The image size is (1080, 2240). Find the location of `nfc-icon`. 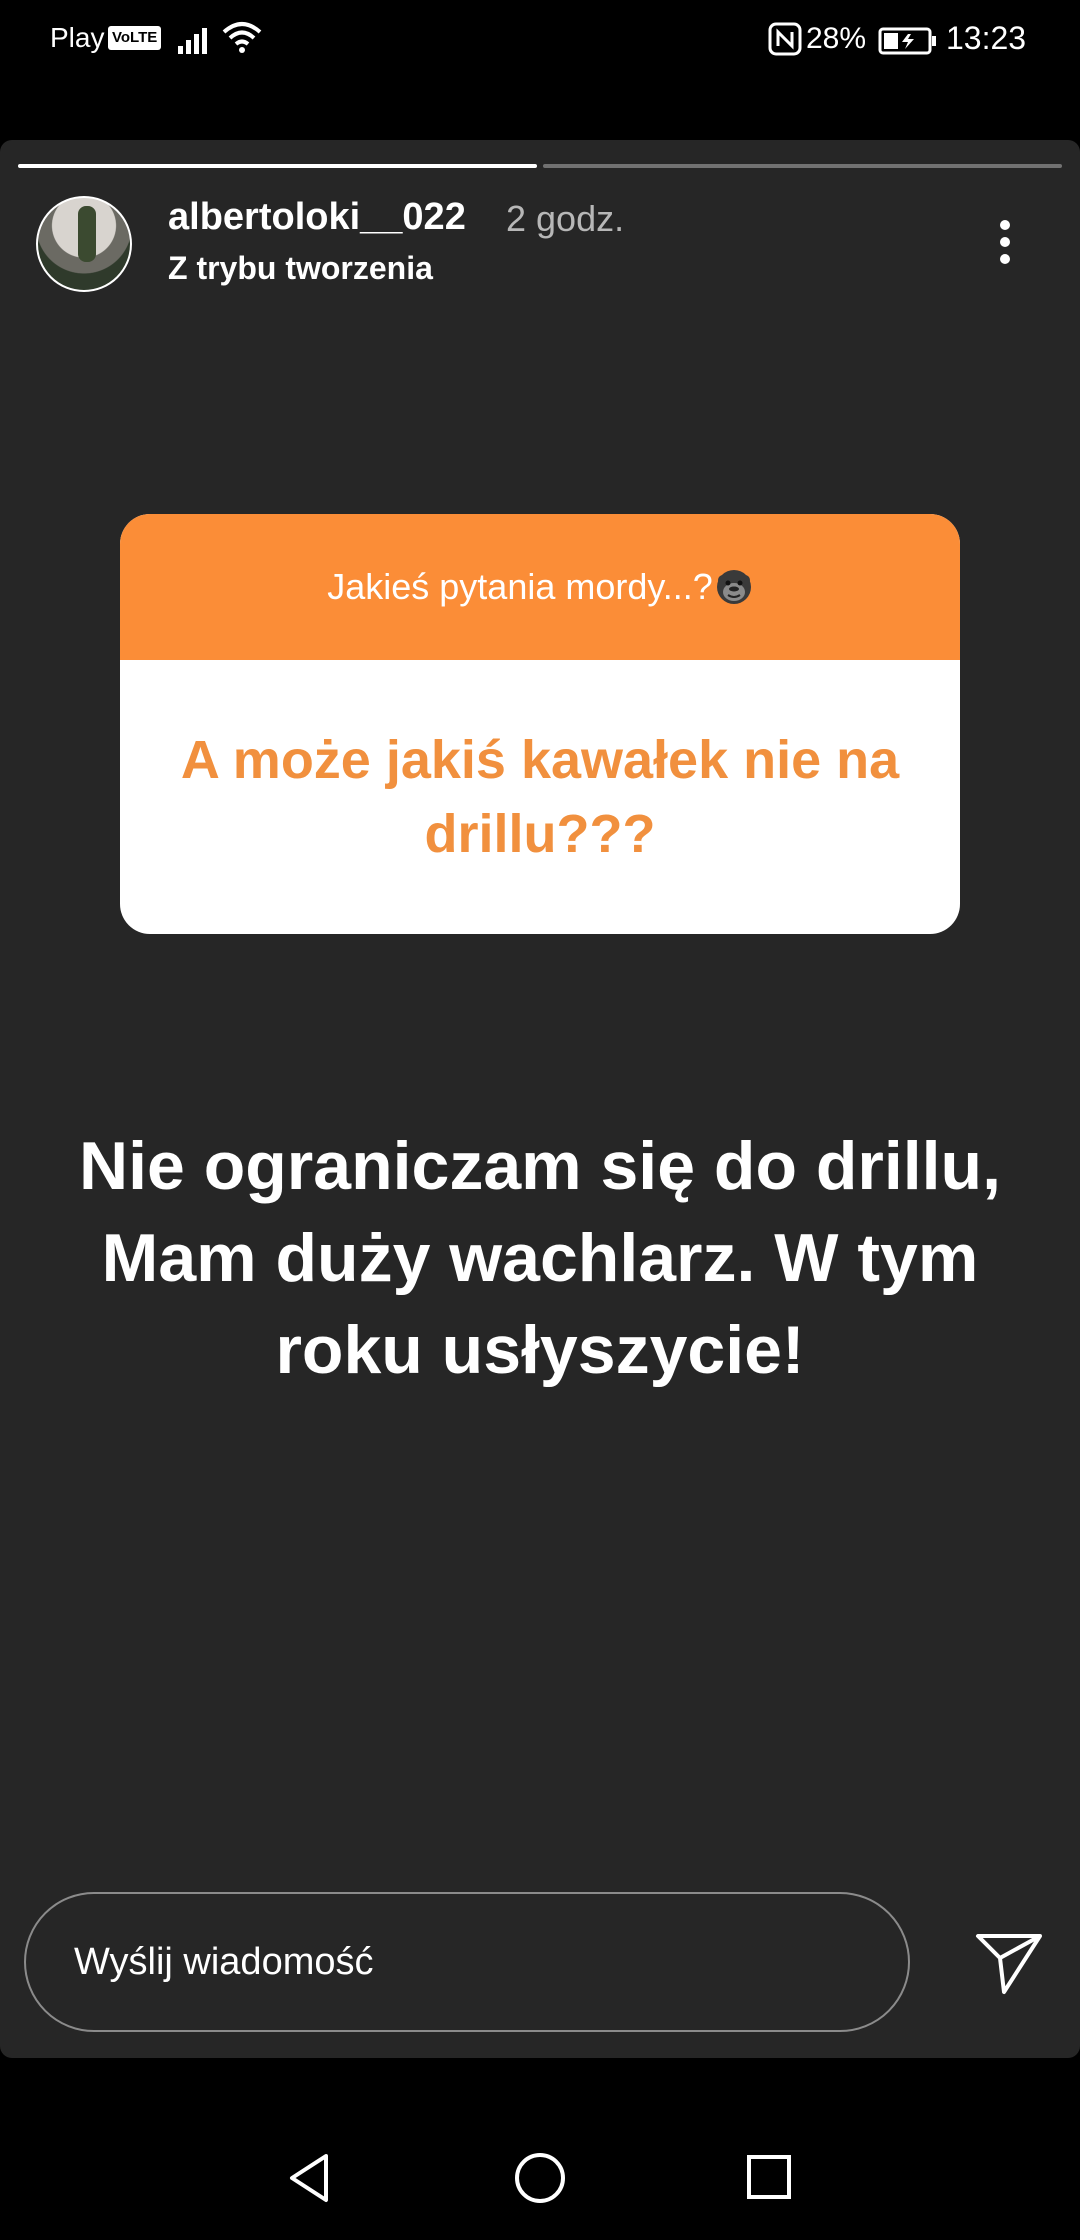

nfc-icon is located at coordinates (785, 39).